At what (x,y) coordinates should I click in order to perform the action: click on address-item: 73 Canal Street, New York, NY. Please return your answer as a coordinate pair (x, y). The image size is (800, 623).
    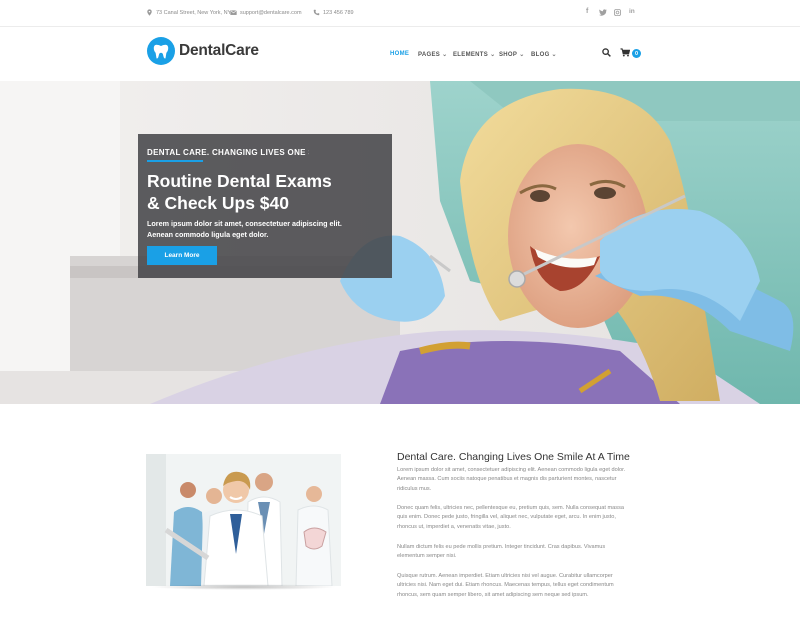
    Looking at the image, I should click on (188, 12).